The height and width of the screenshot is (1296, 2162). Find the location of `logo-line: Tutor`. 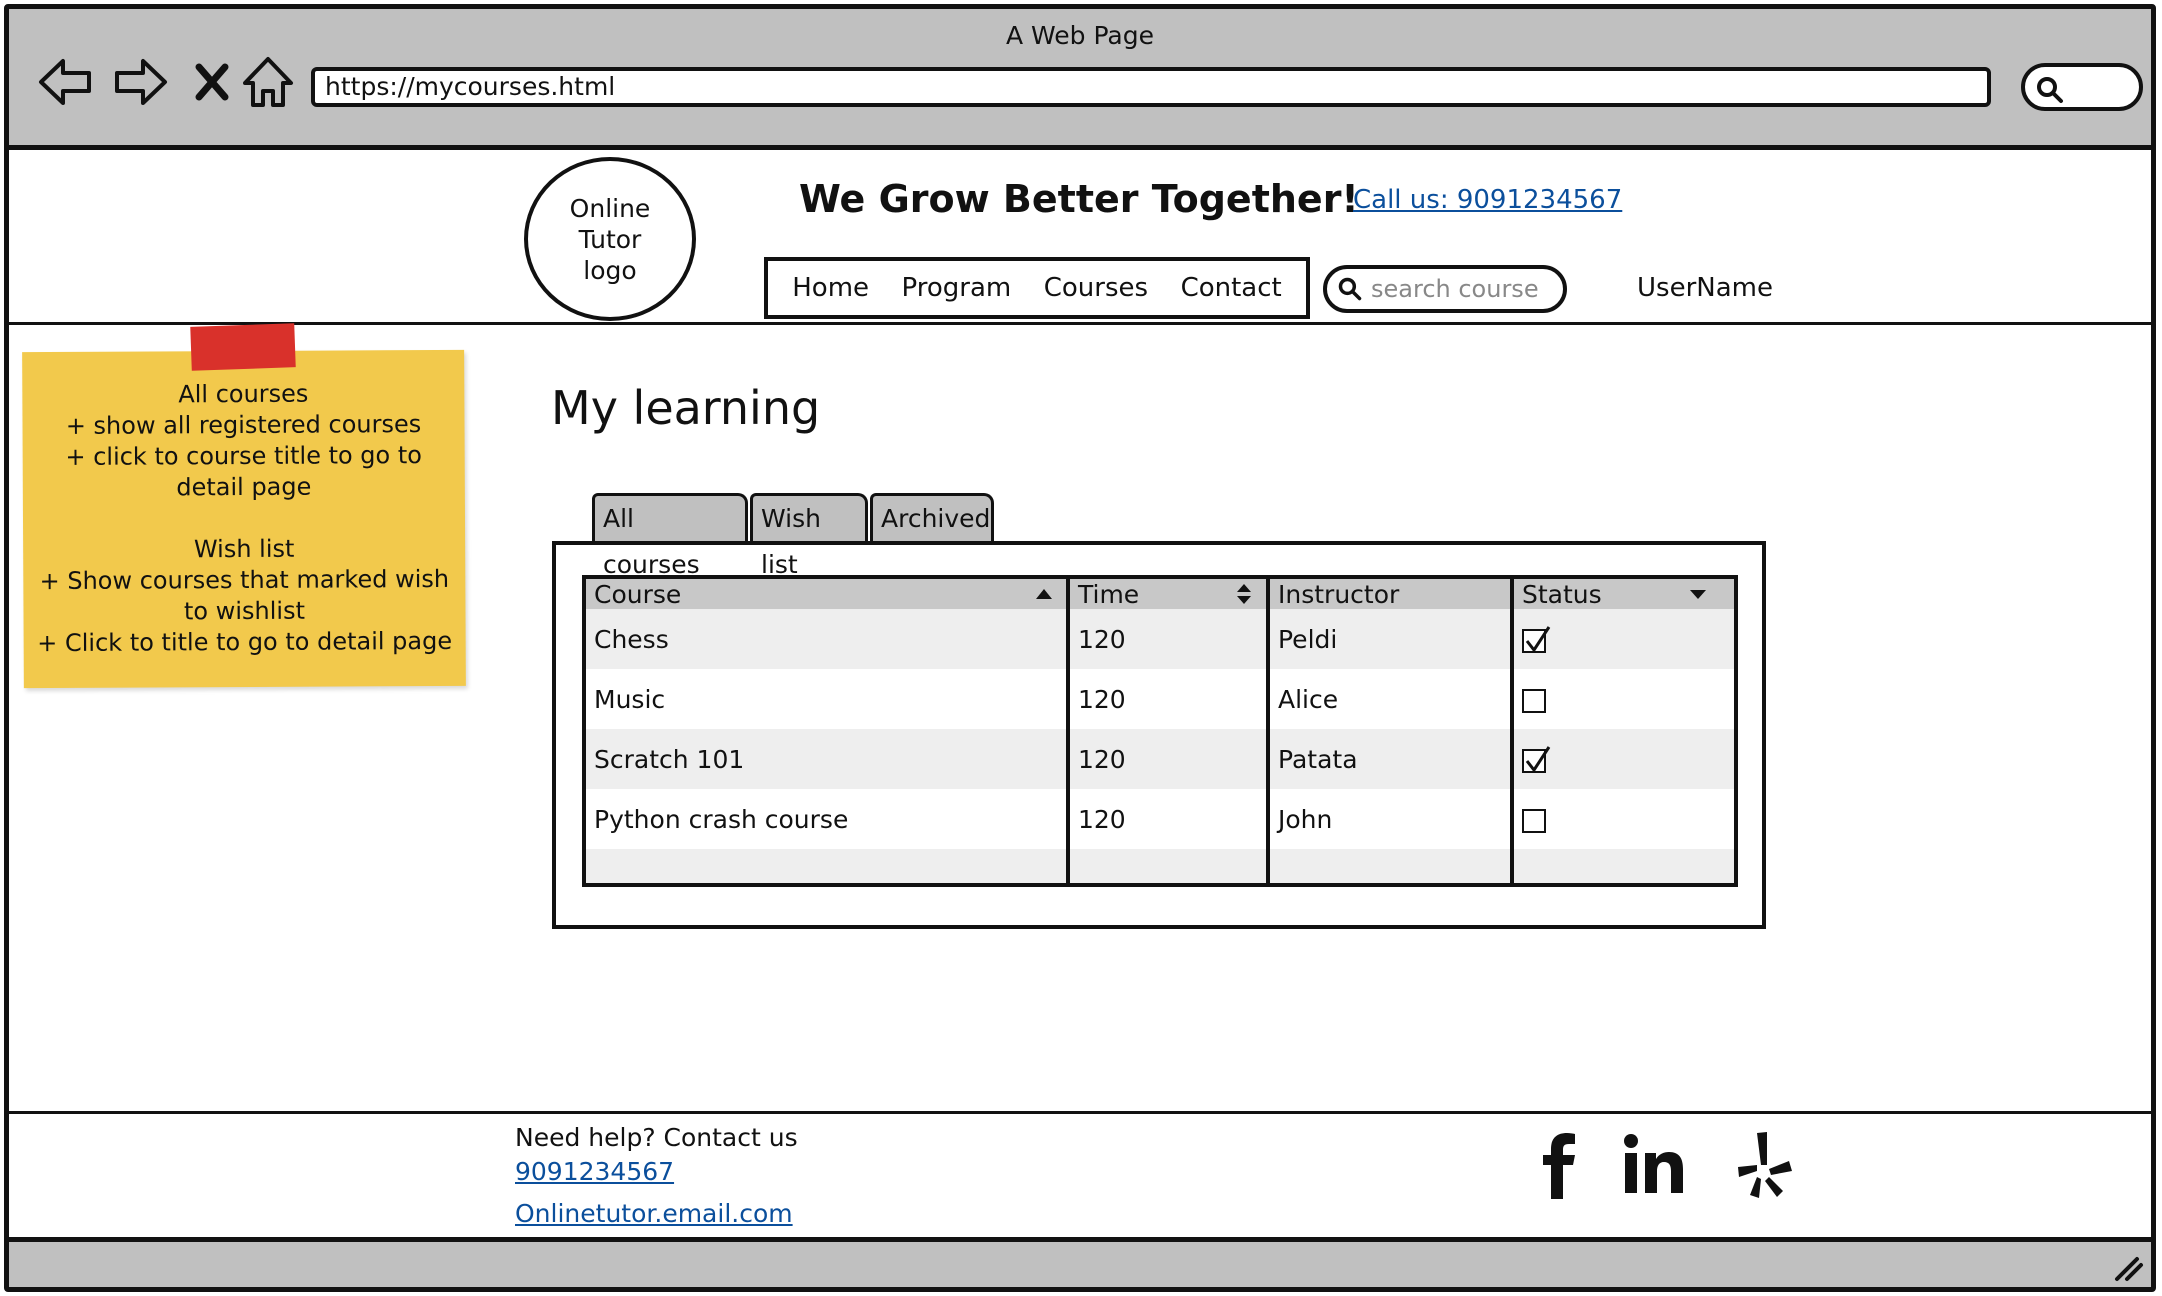

logo-line: Tutor is located at coordinates (610, 239).